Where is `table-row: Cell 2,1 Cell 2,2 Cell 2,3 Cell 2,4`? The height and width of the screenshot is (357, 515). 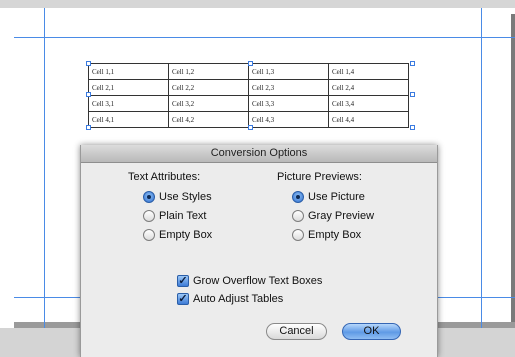 table-row: Cell 2,1 Cell 2,2 Cell 2,3 Cell 2,4 is located at coordinates (248, 87).